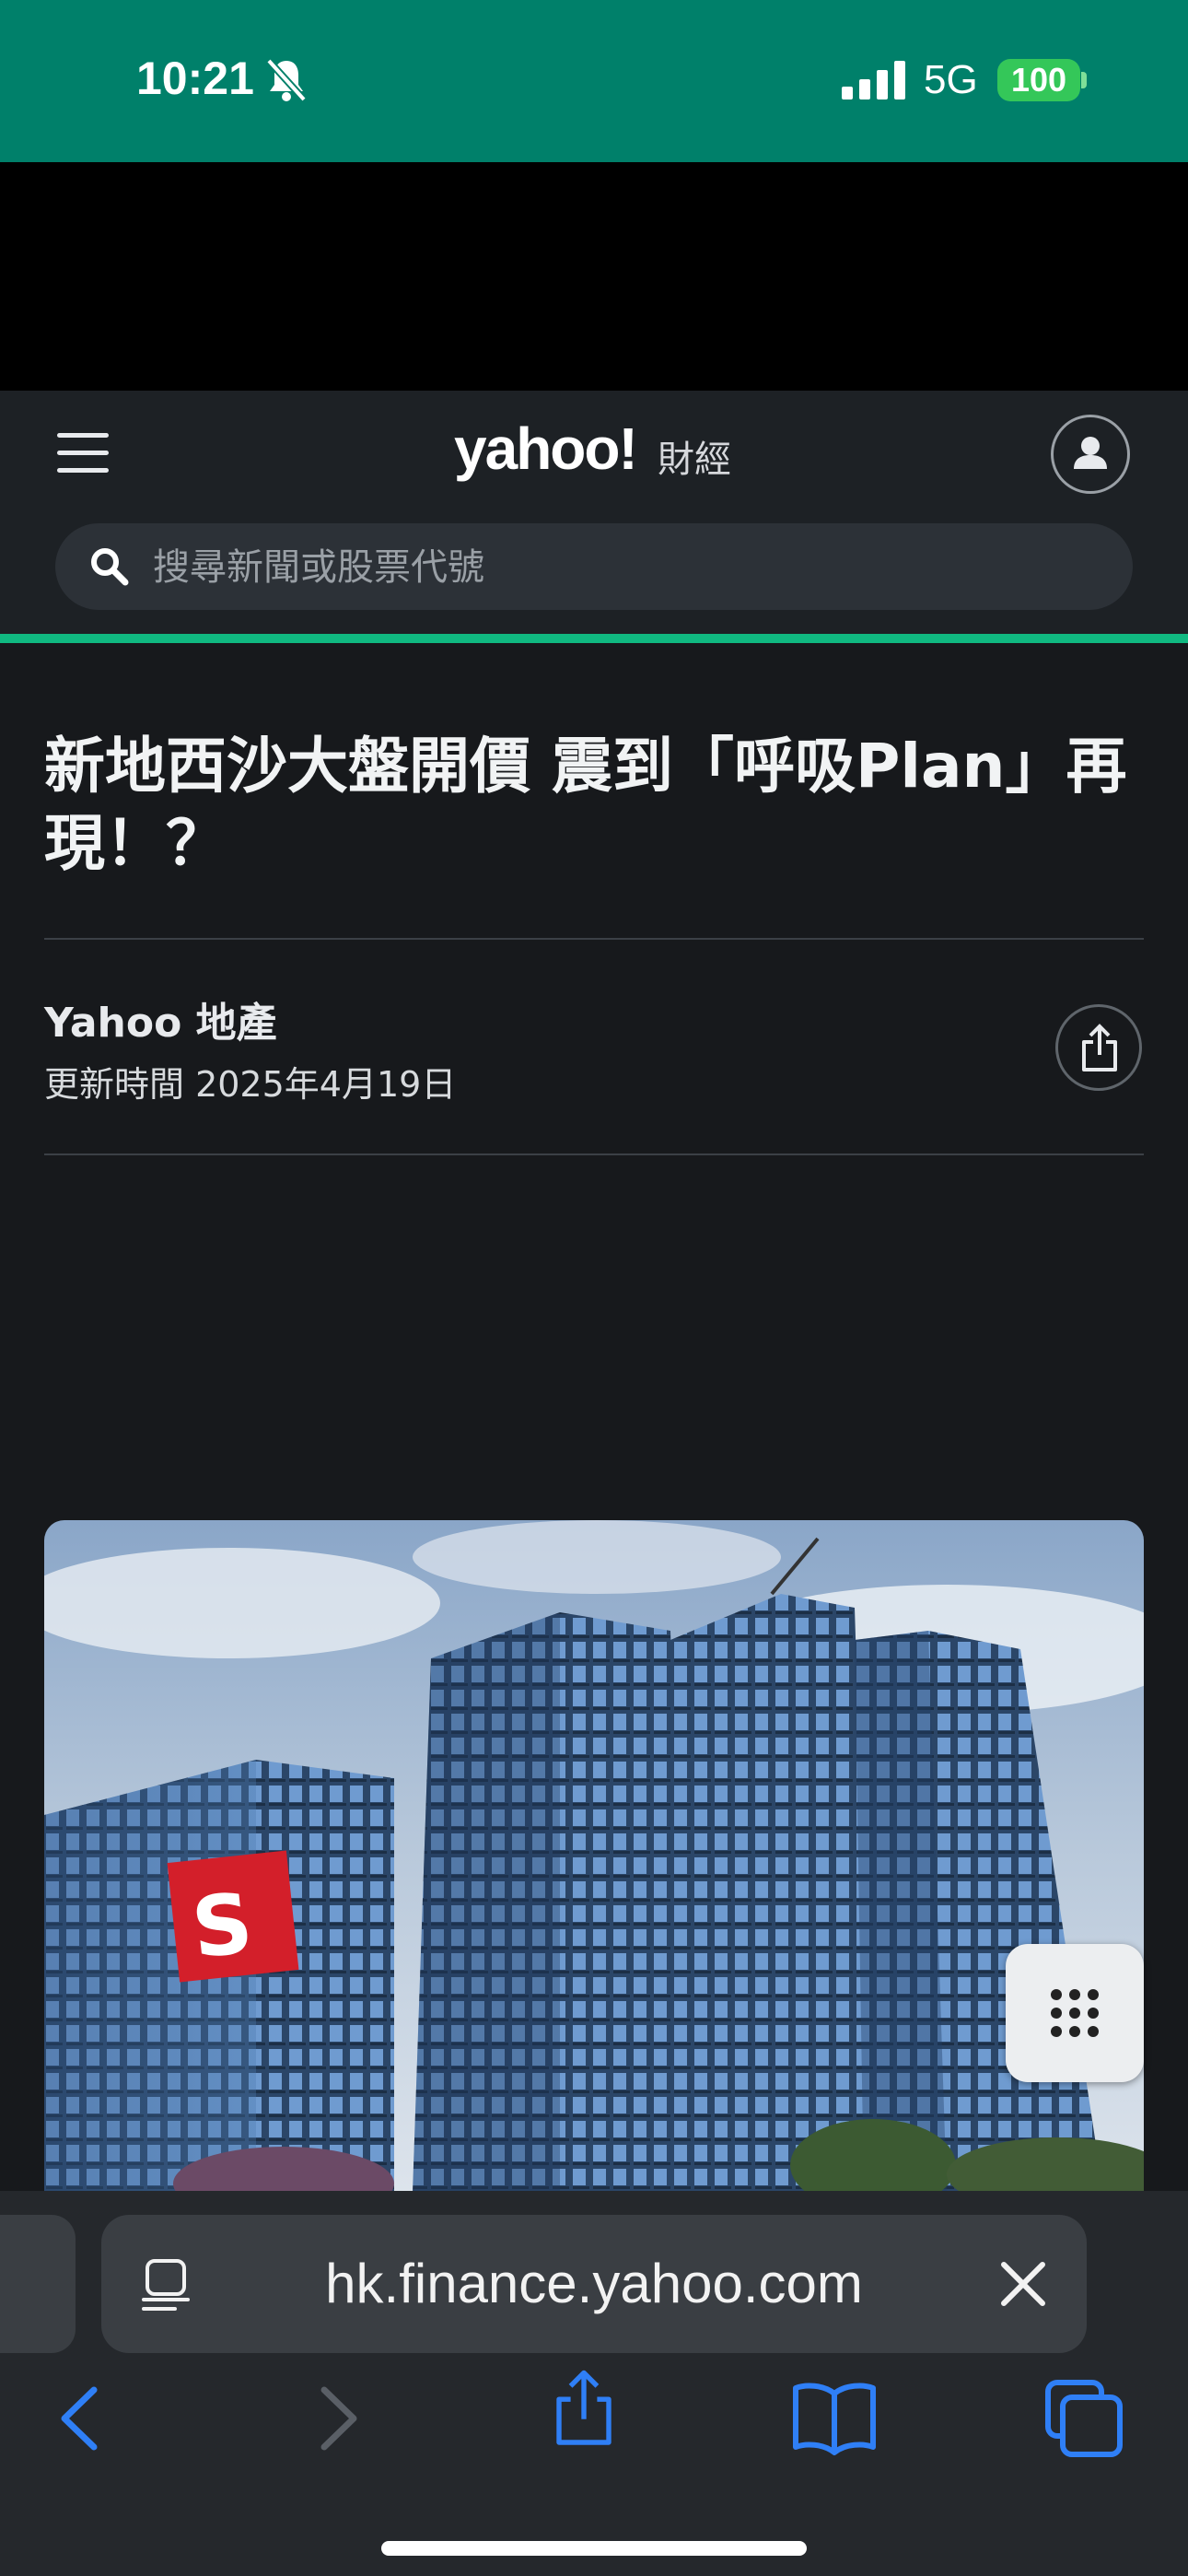 This screenshot has height=2576, width=1188. What do you see at coordinates (335, 2418) in the screenshot?
I see `forward-icon` at bounding box center [335, 2418].